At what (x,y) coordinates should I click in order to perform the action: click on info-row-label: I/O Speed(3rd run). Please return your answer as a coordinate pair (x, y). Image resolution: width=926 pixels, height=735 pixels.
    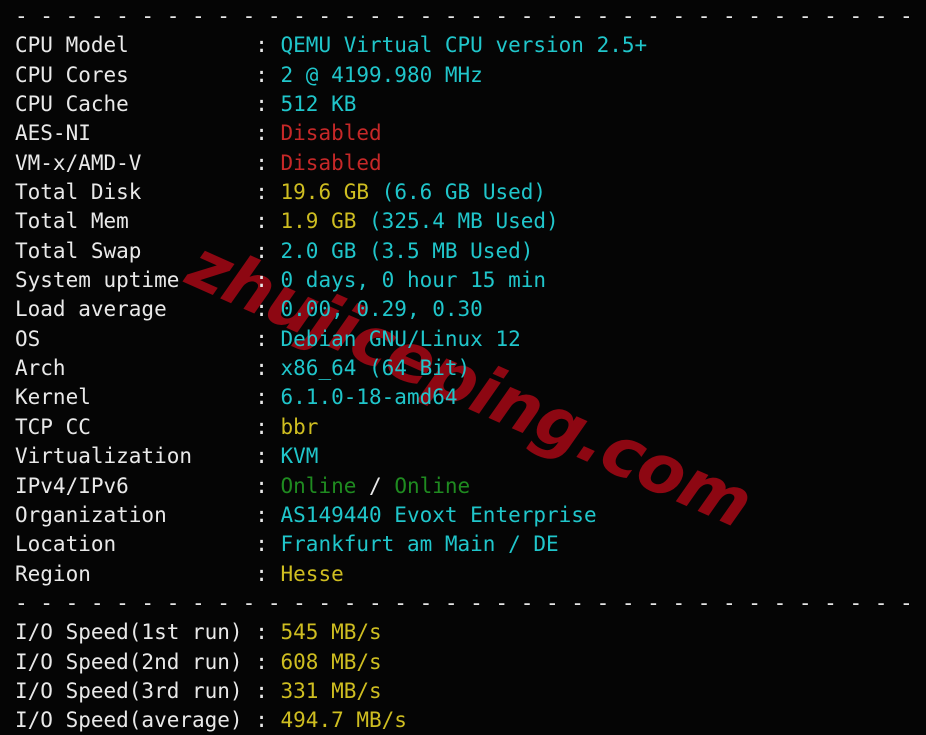
    Looking at the image, I should click on (129, 690).